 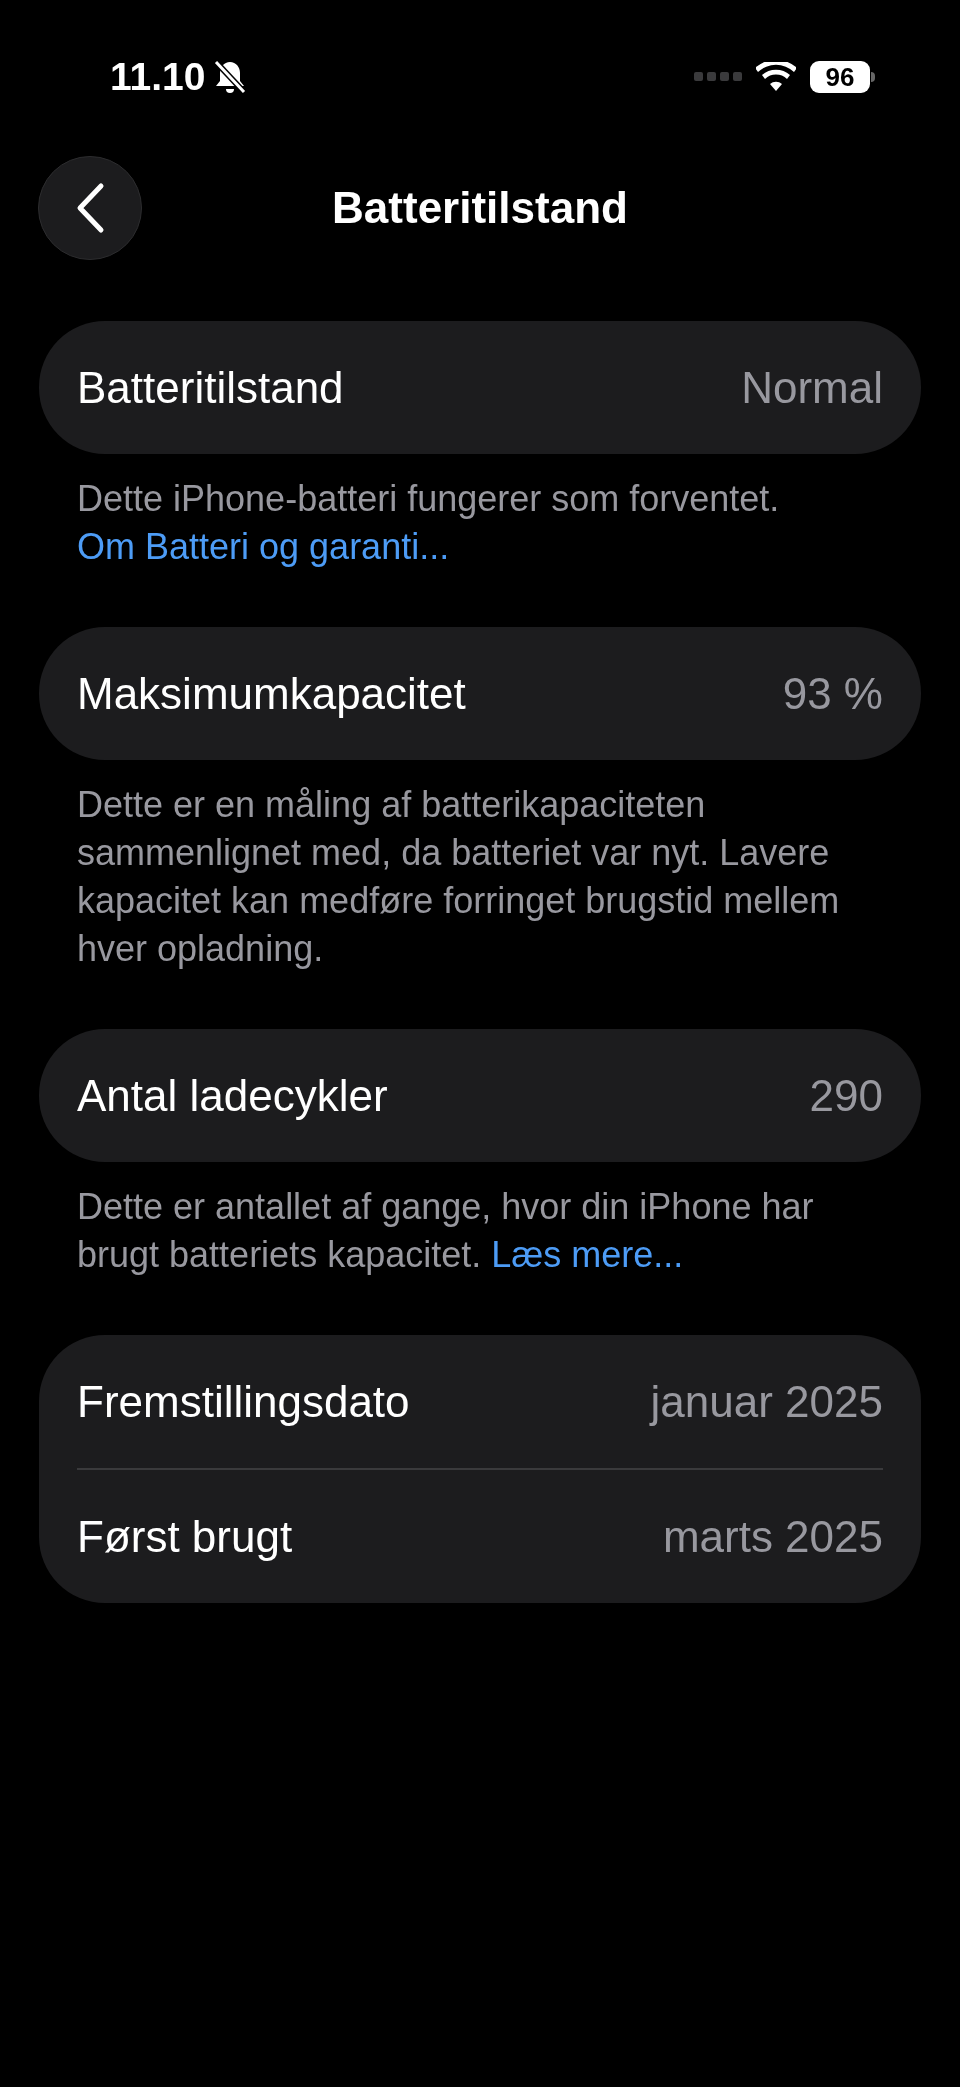 I want to click on cellular-signal-icon, so click(x=718, y=77).